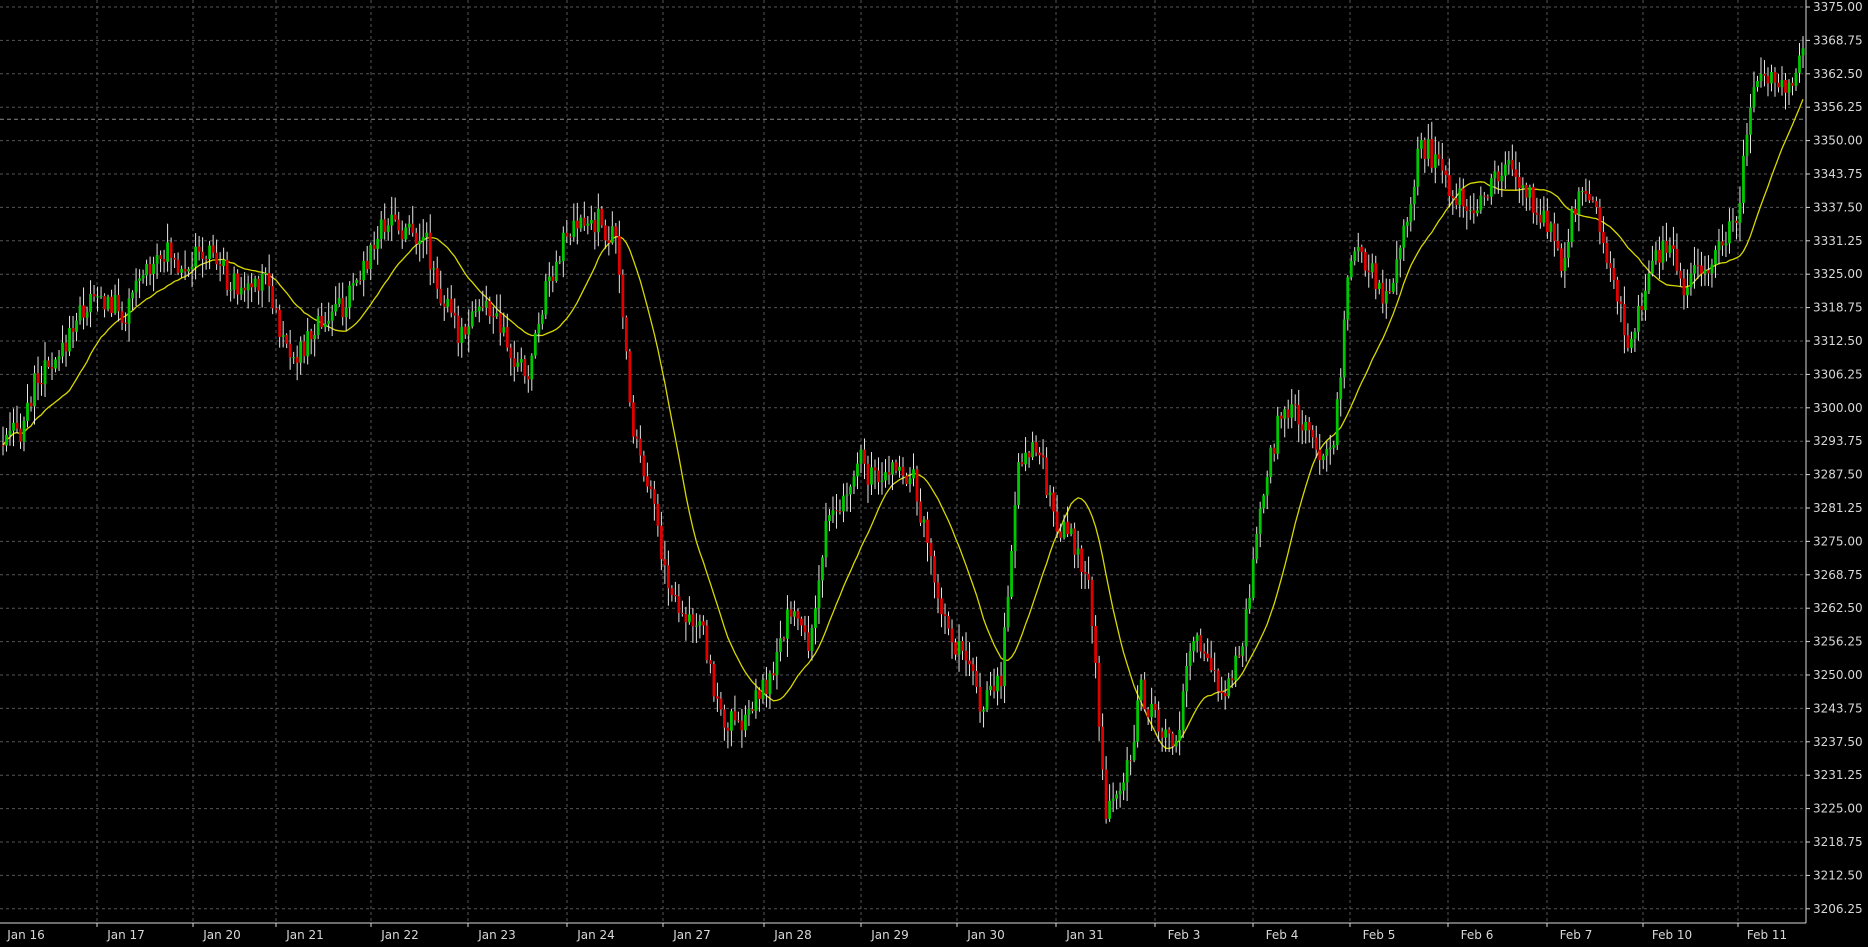 This screenshot has width=1868, height=947. I want to click on y-tick-label: 3250.00, so click(1838, 675).